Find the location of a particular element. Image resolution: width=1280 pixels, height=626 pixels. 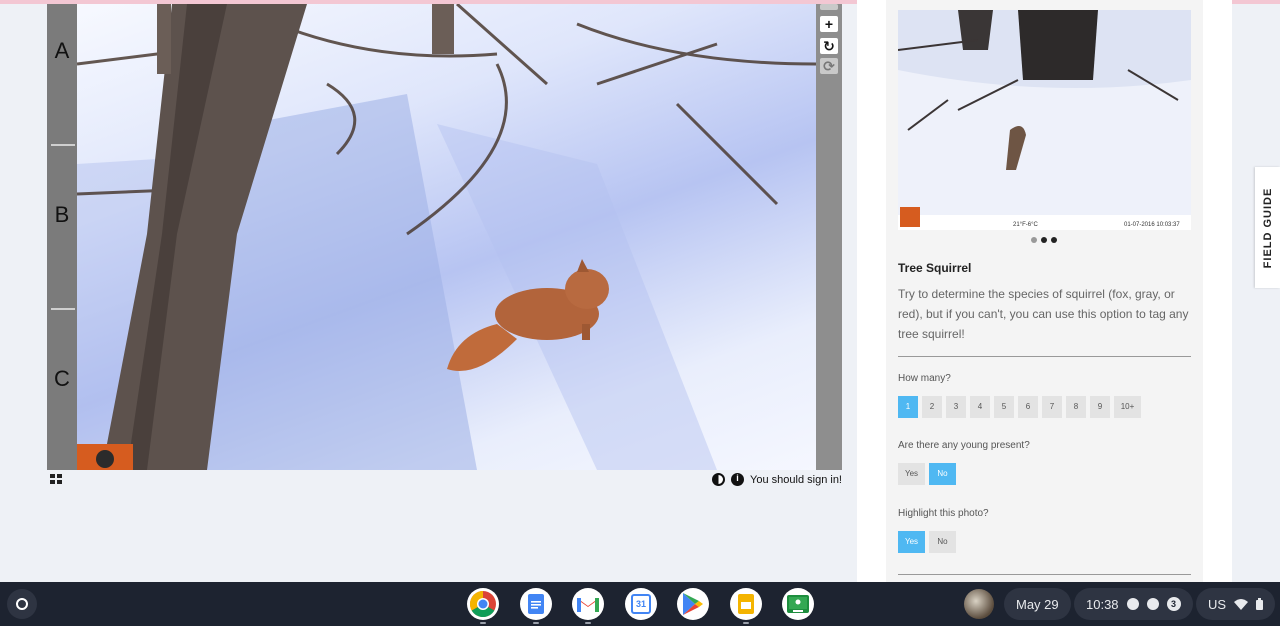

scroll-up-button is located at coordinates (829, 7).